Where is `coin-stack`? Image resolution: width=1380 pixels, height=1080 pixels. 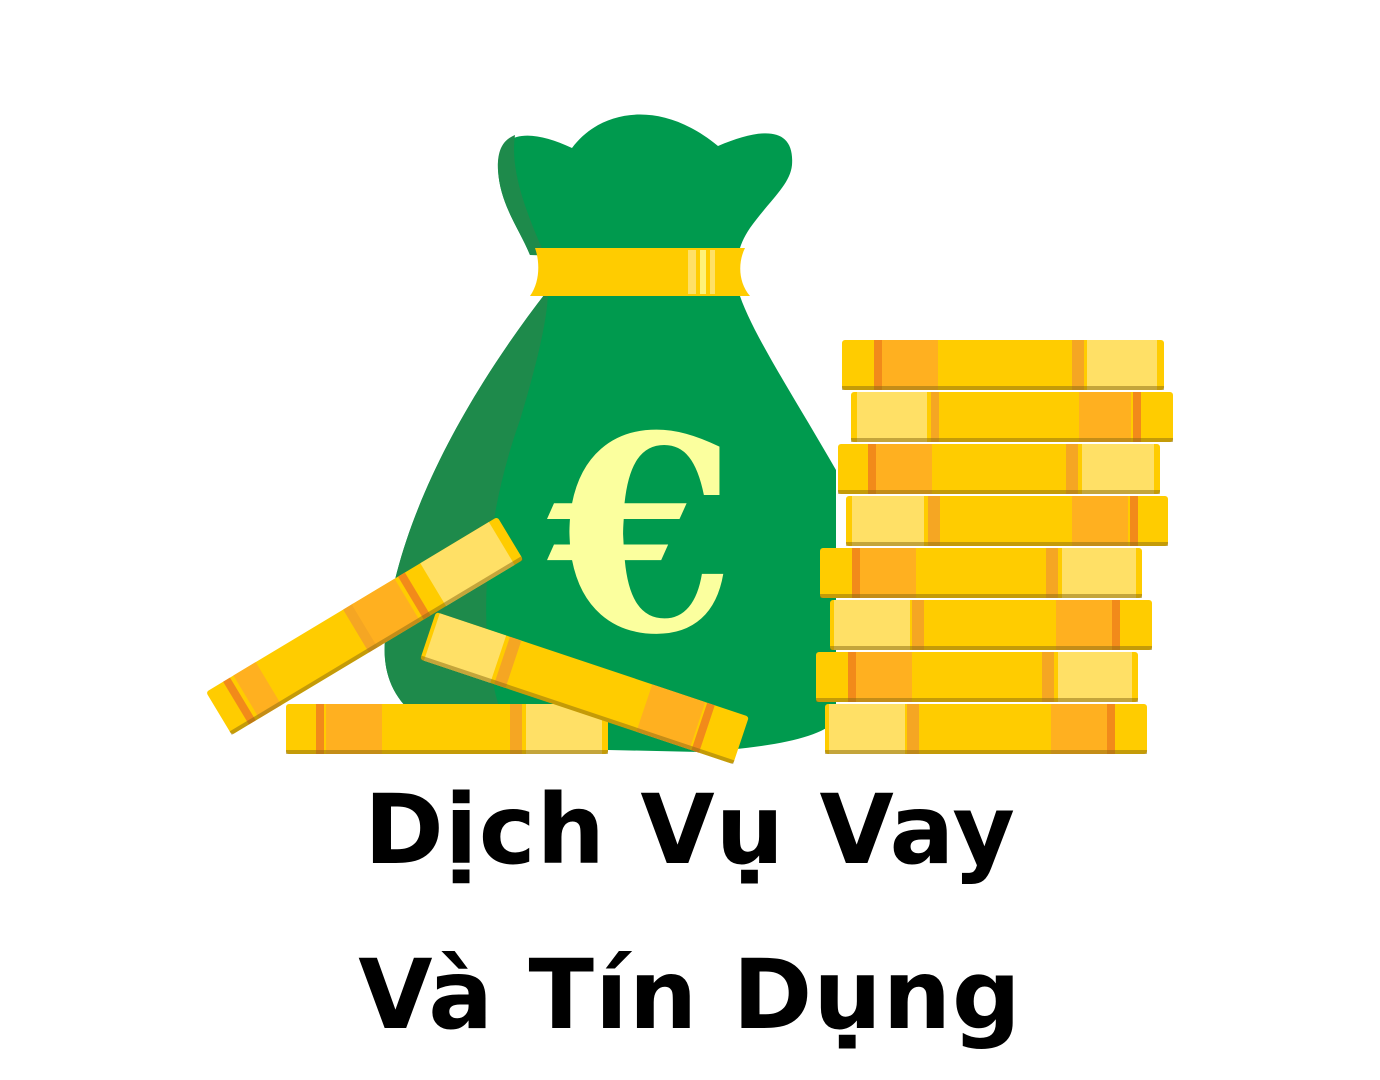 coin-stack is located at coordinates (994, 547).